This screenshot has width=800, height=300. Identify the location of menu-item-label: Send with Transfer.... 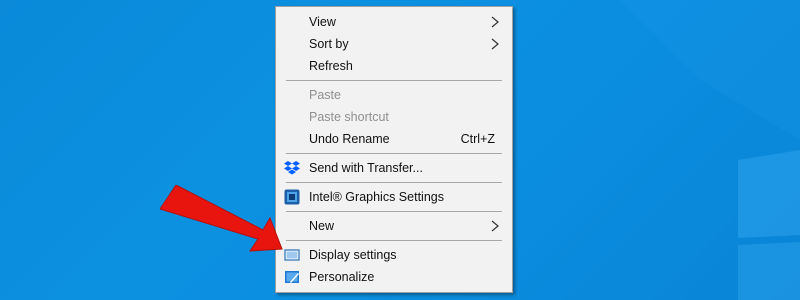
(366, 168).